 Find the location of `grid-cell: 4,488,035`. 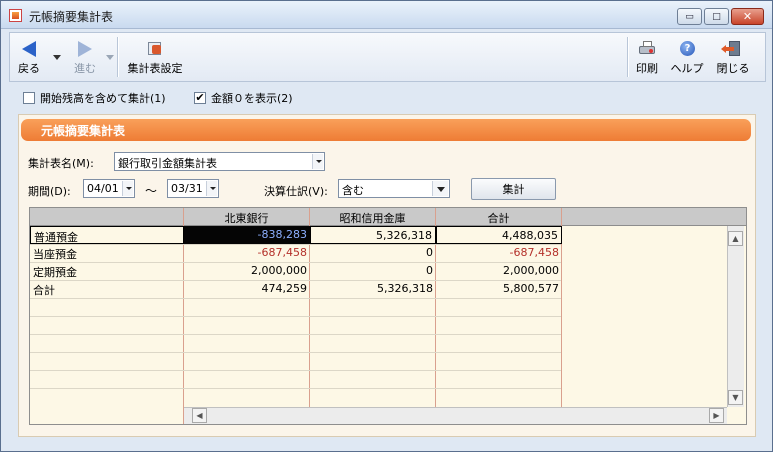

grid-cell: 4,488,035 is located at coordinates (499, 235).